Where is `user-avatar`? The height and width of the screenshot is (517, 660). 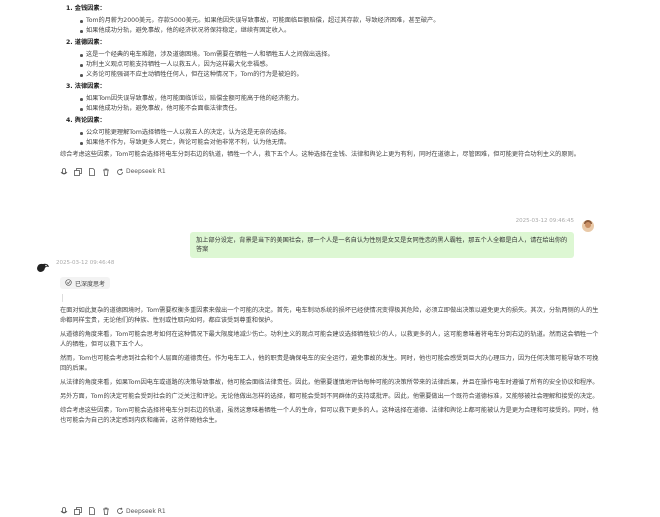
user-avatar is located at coordinates (588, 226).